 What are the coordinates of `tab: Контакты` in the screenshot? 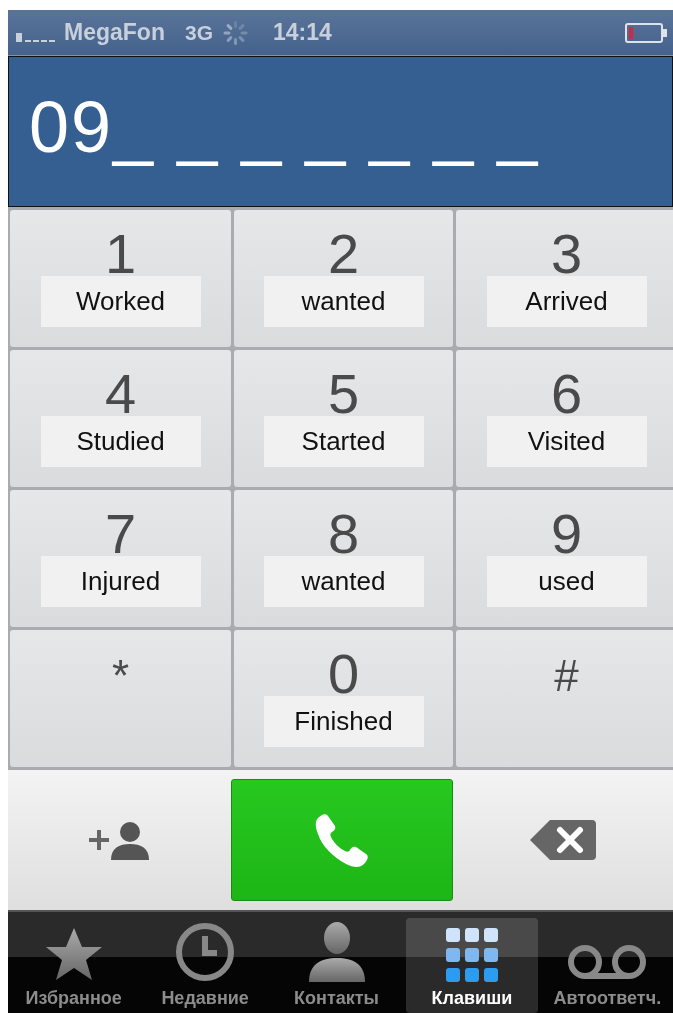 It's located at (336, 965).